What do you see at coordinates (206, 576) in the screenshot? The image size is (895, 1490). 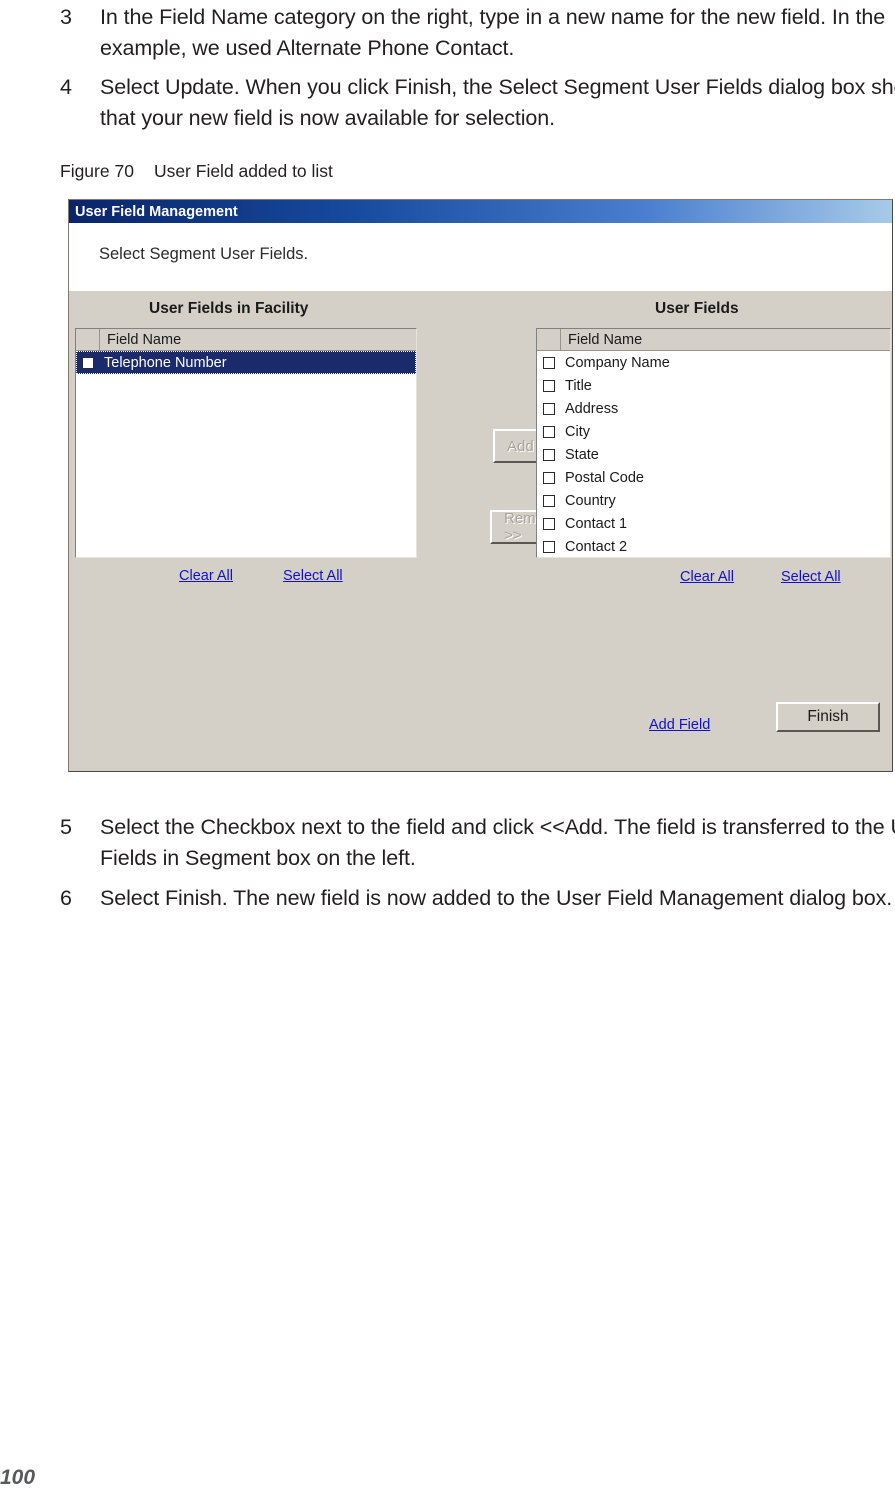 I see `left-clear-all-link: Clear All` at bounding box center [206, 576].